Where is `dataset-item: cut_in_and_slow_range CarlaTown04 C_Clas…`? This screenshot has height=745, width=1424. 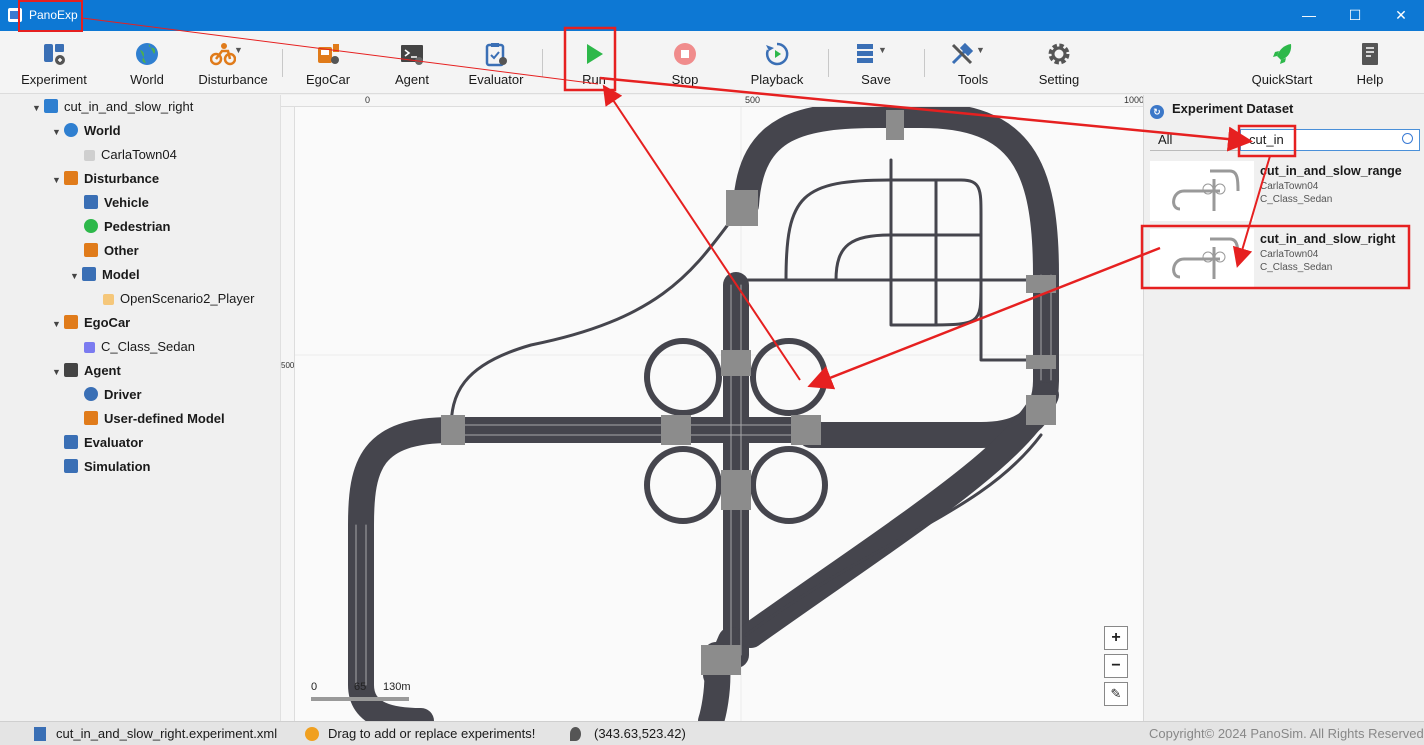
dataset-item: cut_in_and_slow_range CarlaTown04 C_Clas… is located at coordinates (1286, 191).